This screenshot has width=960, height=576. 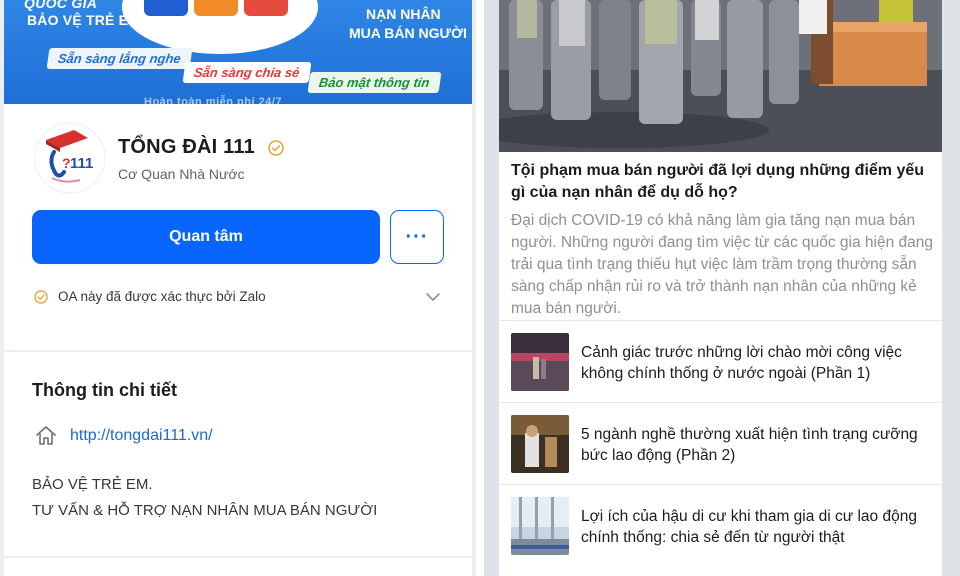 I want to click on more-dots-icon: ···, so click(x=417, y=236).